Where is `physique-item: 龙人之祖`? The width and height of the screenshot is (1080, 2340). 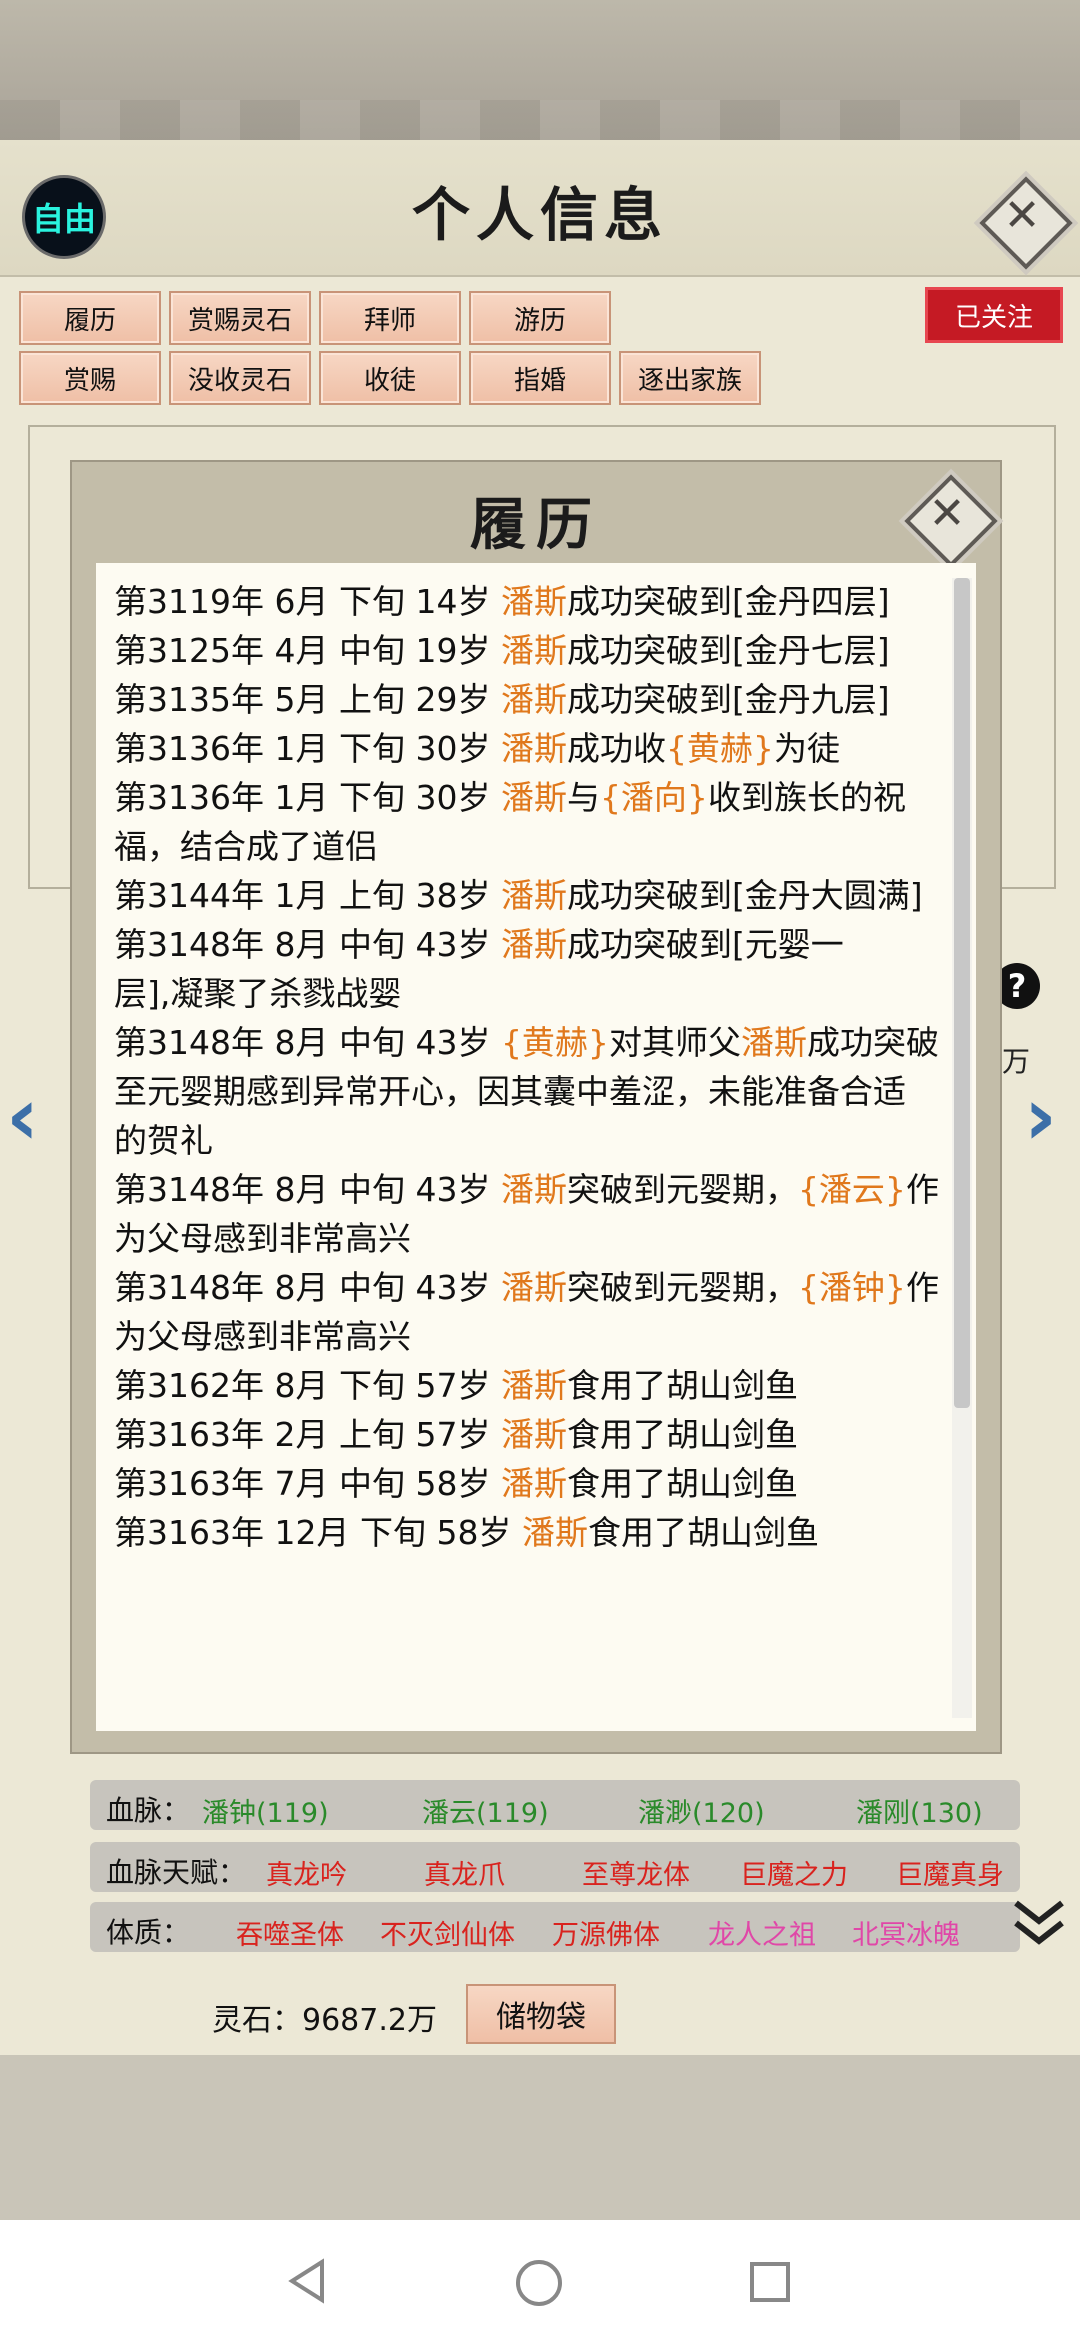
physique-item: 龙人之祖 is located at coordinates (762, 1932).